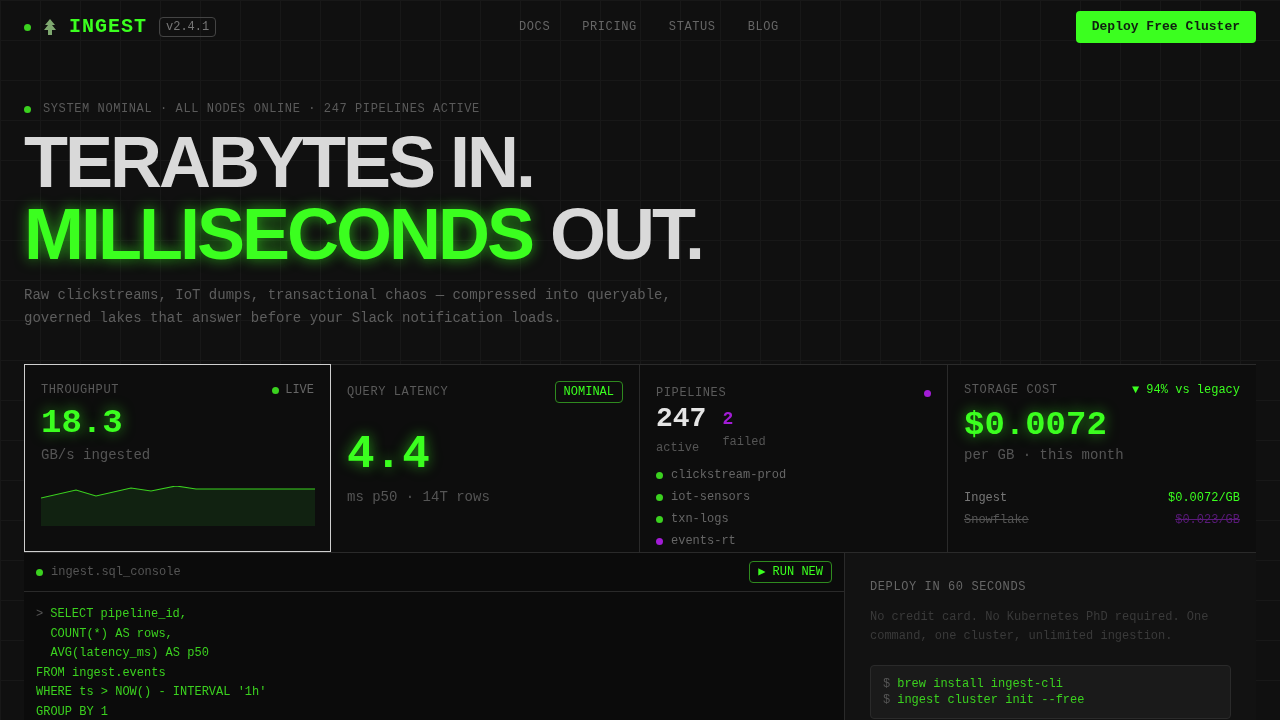  Describe the element at coordinates (691, 393) in the screenshot. I see `card-label: PIPELINES` at that location.